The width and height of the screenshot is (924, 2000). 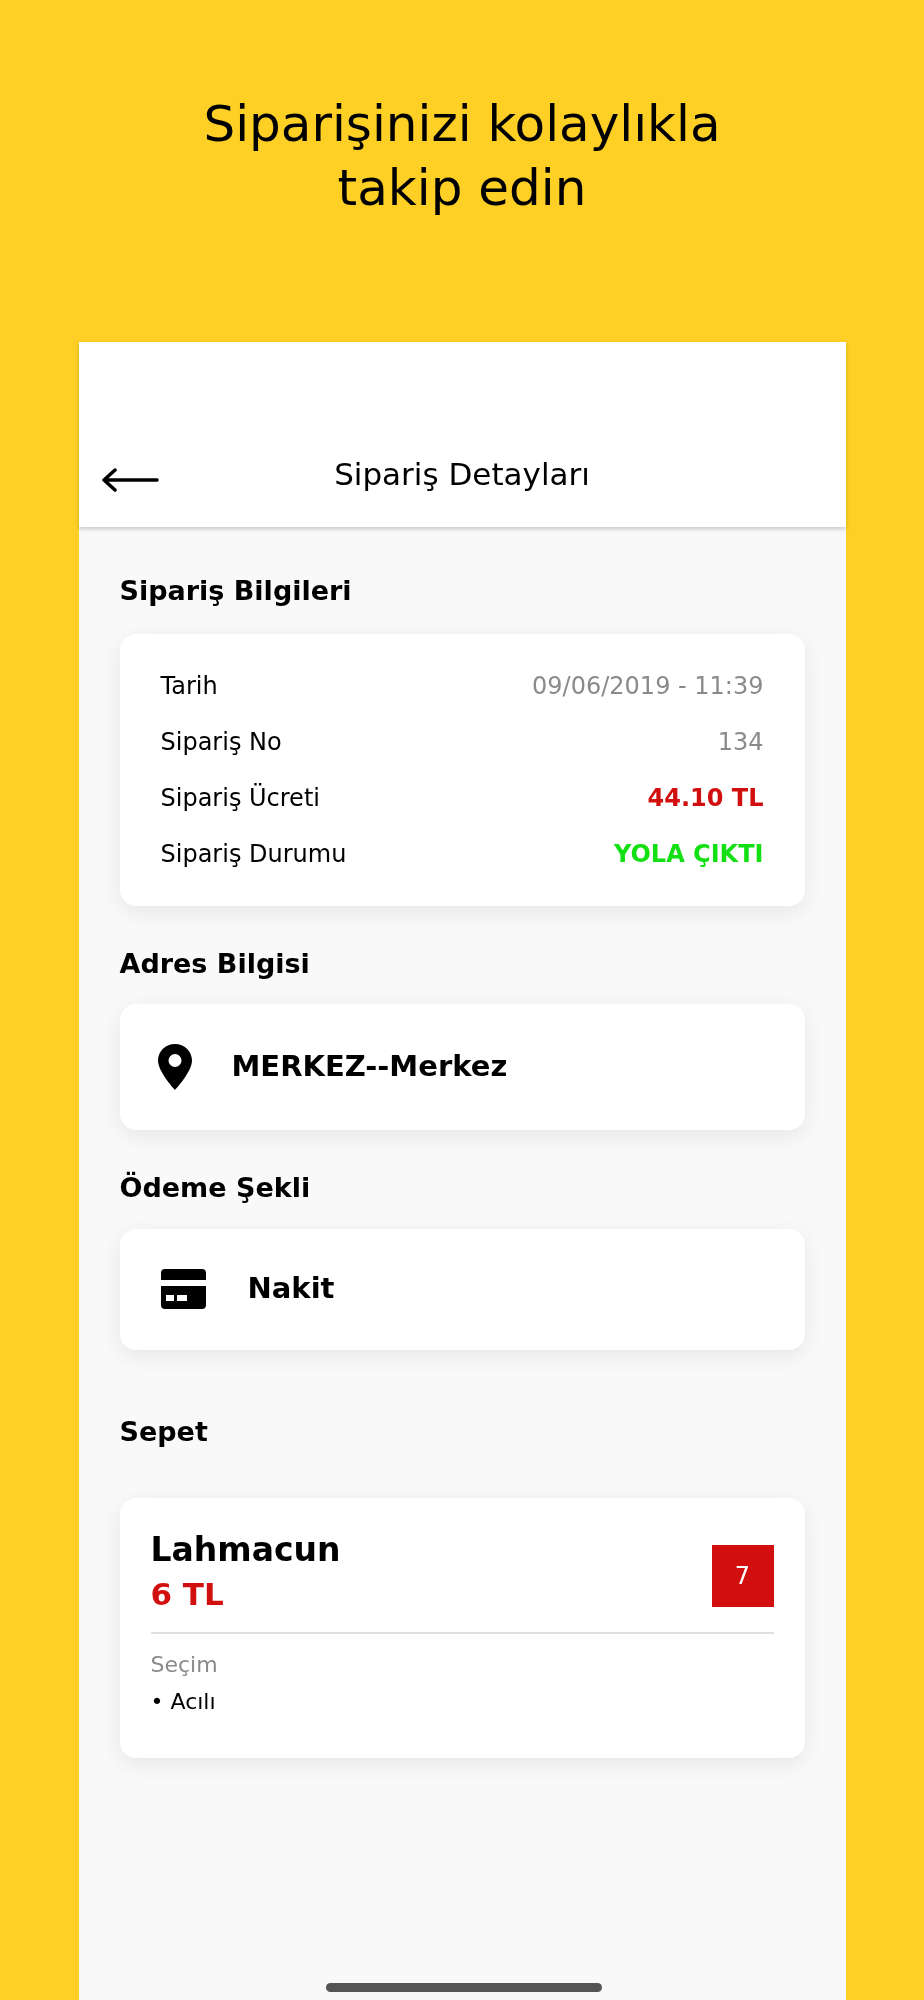 I want to click on product-price: 6 TL, so click(x=187, y=1594).